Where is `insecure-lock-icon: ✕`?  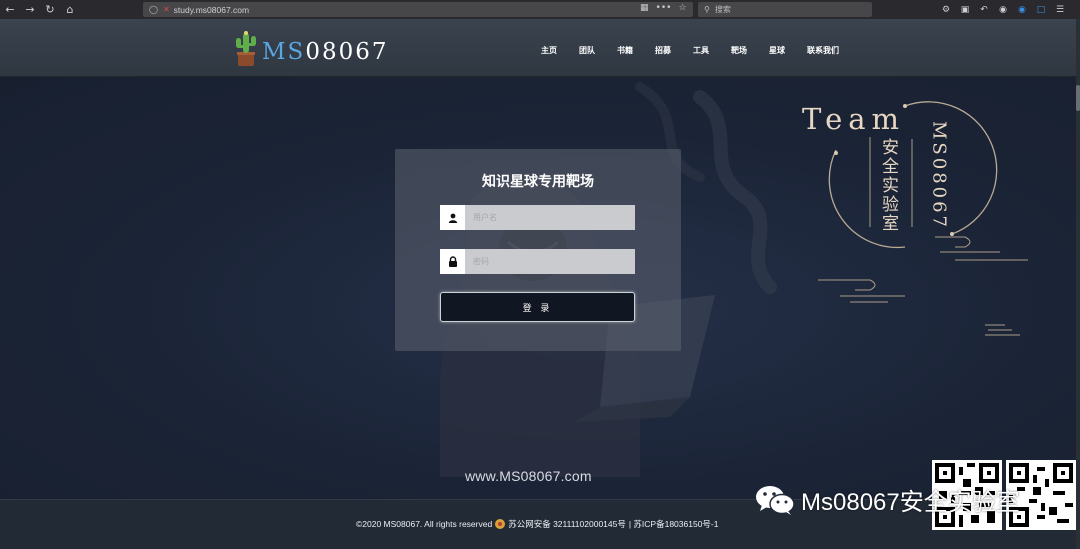
insecure-lock-icon: ✕ is located at coordinates (166, 9).